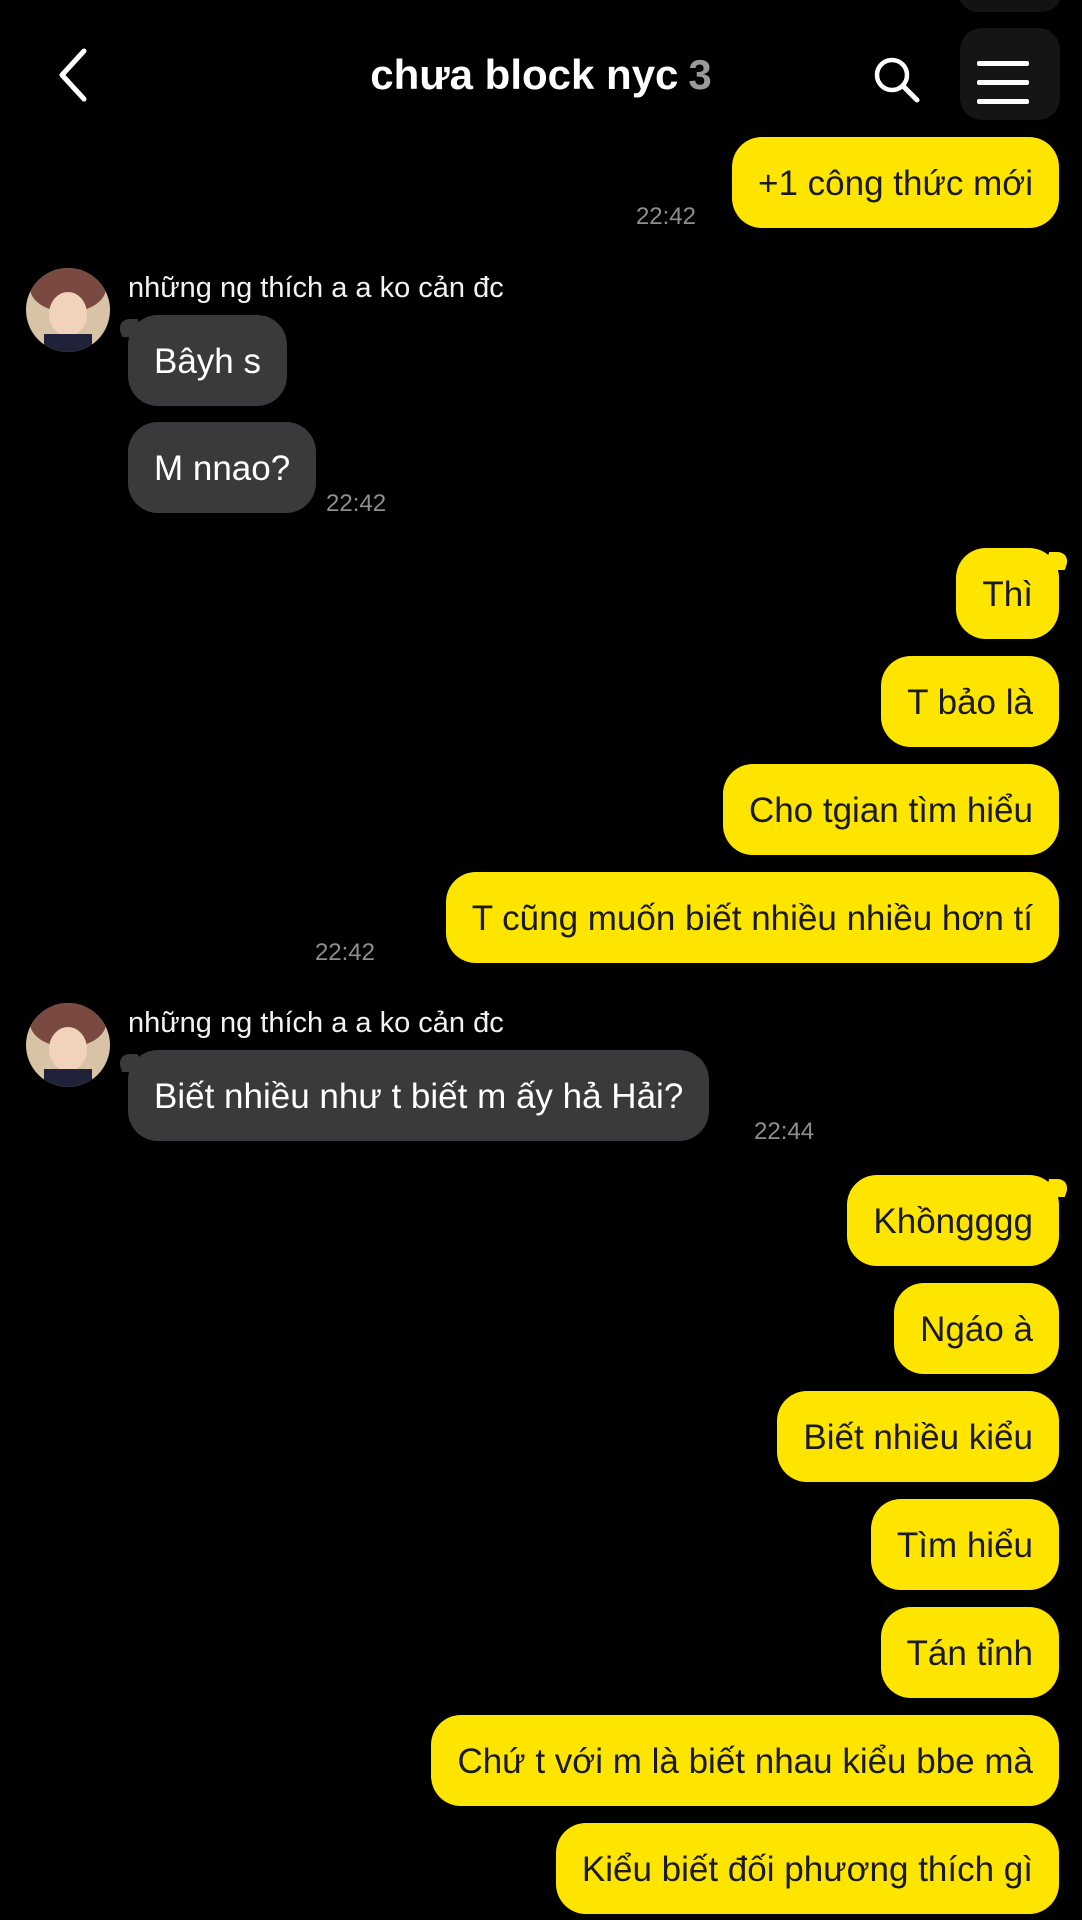 The width and height of the screenshot is (1082, 1920). I want to click on message-text: Tìm hiểu, so click(964, 1545).